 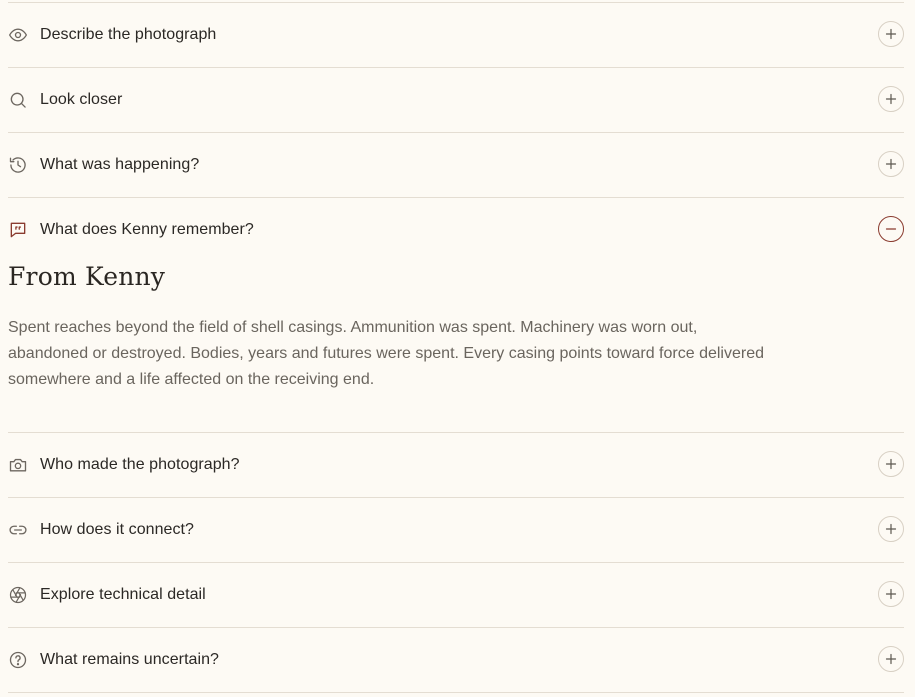 I want to click on panel-heading: From Kenny, so click(x=87, y=276).